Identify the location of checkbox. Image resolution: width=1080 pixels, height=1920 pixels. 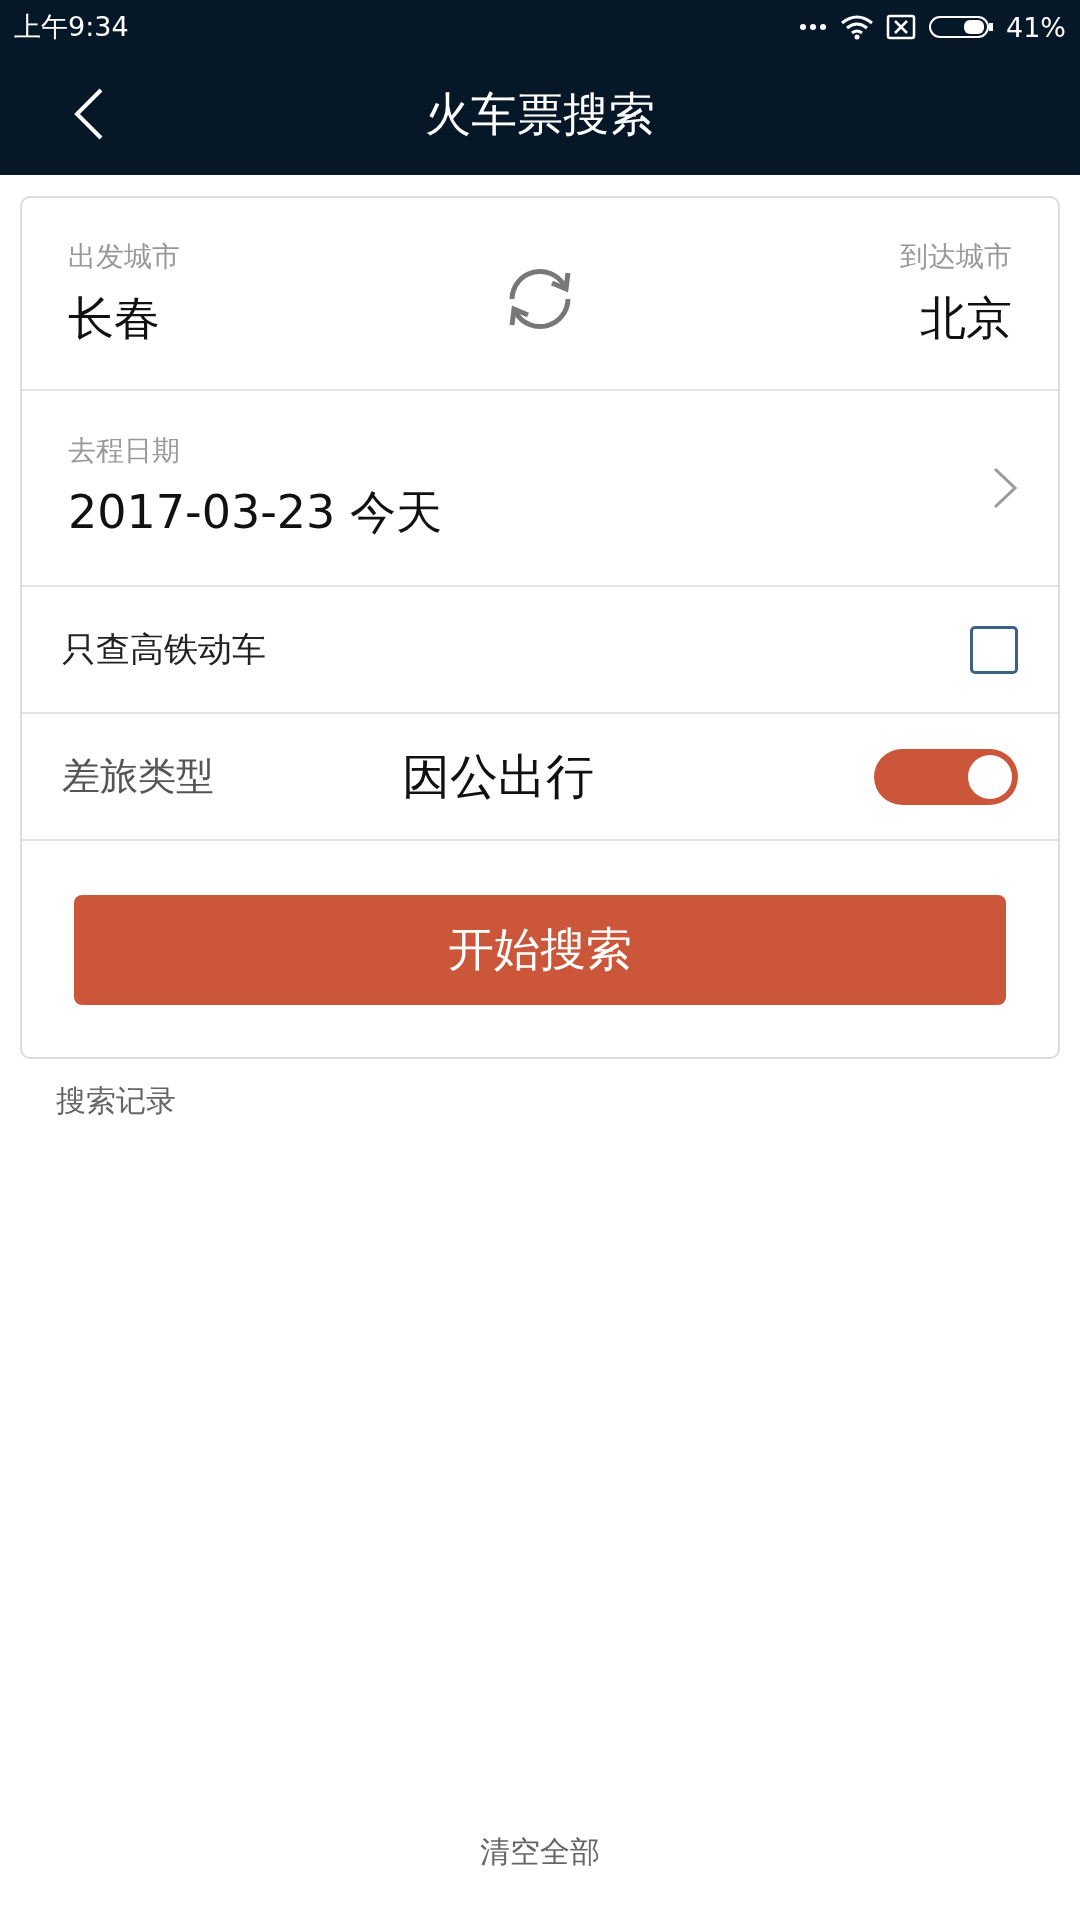
(994, 649).